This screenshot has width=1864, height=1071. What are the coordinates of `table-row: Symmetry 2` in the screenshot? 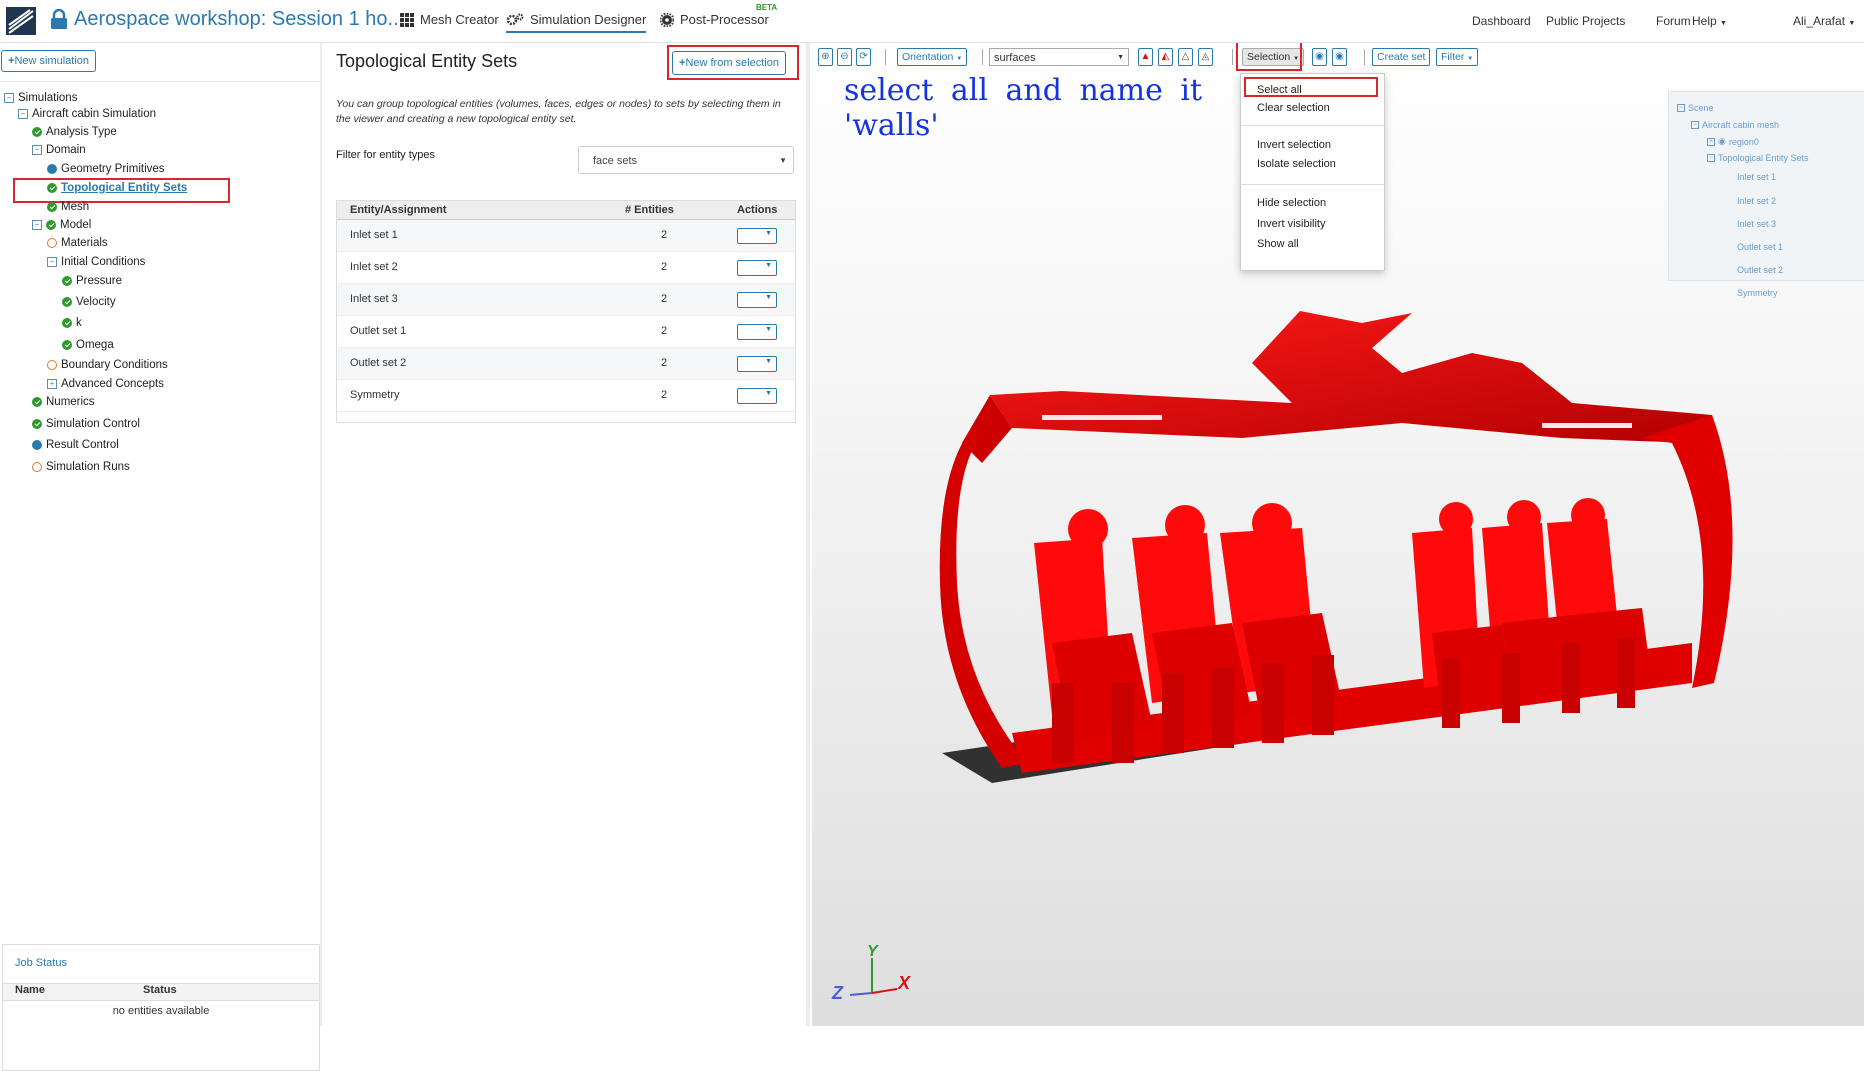 It's located at (566, 396).